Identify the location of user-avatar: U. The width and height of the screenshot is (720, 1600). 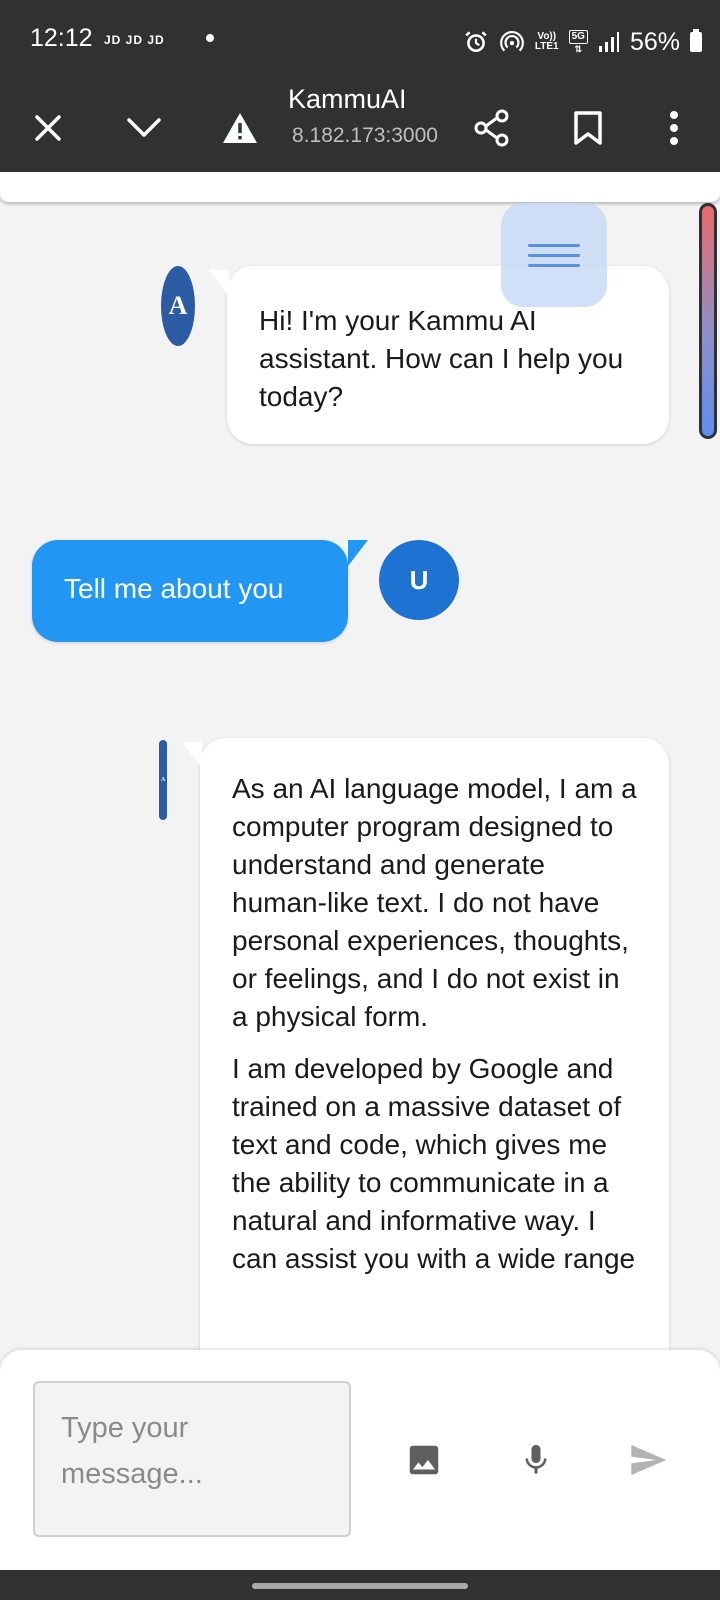
(419, 580).